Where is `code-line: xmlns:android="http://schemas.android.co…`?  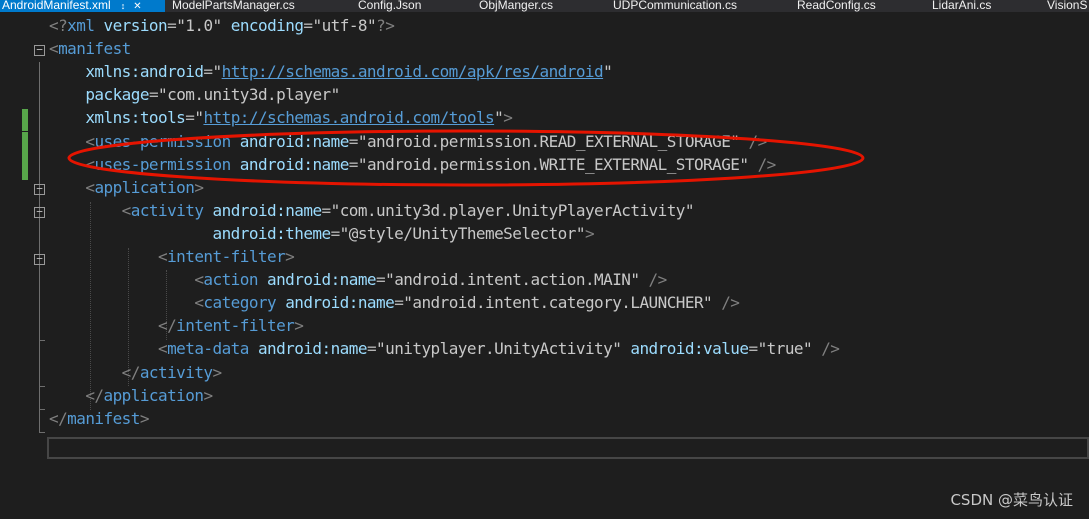
code-line: xmlns:android="http://schemas.android.co… is located at coordinates (330, 71).